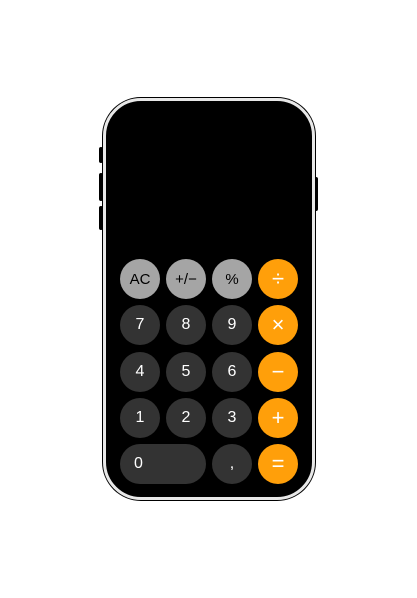 Image resolution: width=417 pixels, height=598 pixels. I want to click on digit-2-button: 2, so click(186, 418).